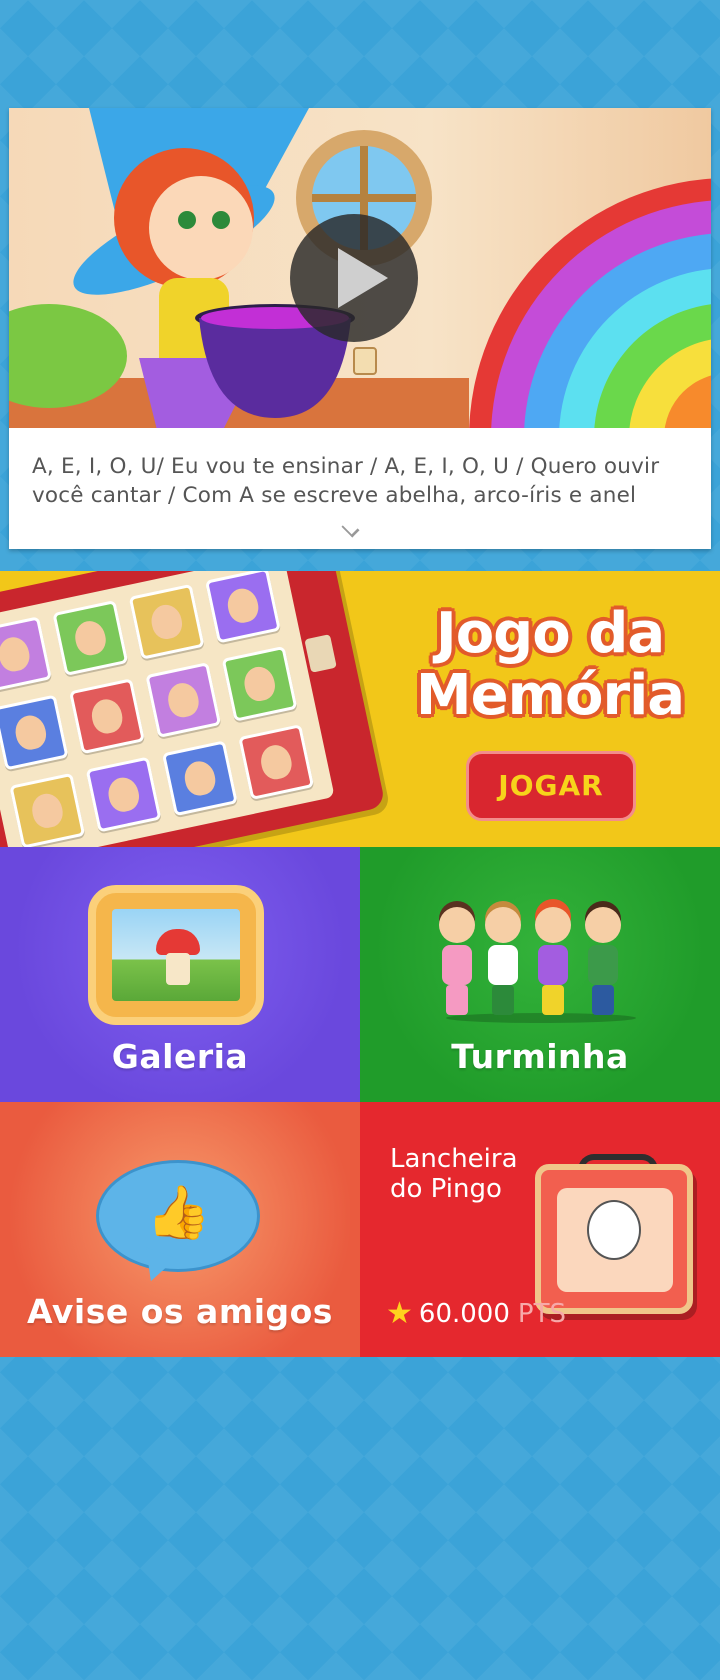  I want to click on points-price: ★ 60.000 PTS, so click(476, 1314).